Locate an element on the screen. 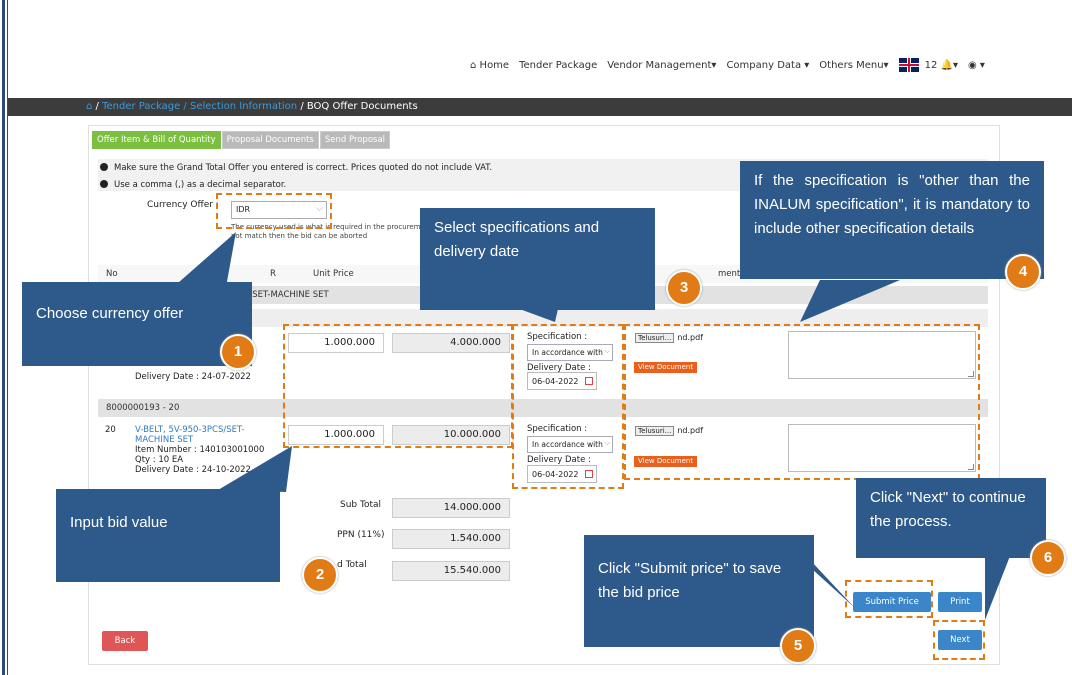 Image resolution: width=1072 pixels, height=675 pixels. step-badge-2: 2 is located at coordinates (320, 575).